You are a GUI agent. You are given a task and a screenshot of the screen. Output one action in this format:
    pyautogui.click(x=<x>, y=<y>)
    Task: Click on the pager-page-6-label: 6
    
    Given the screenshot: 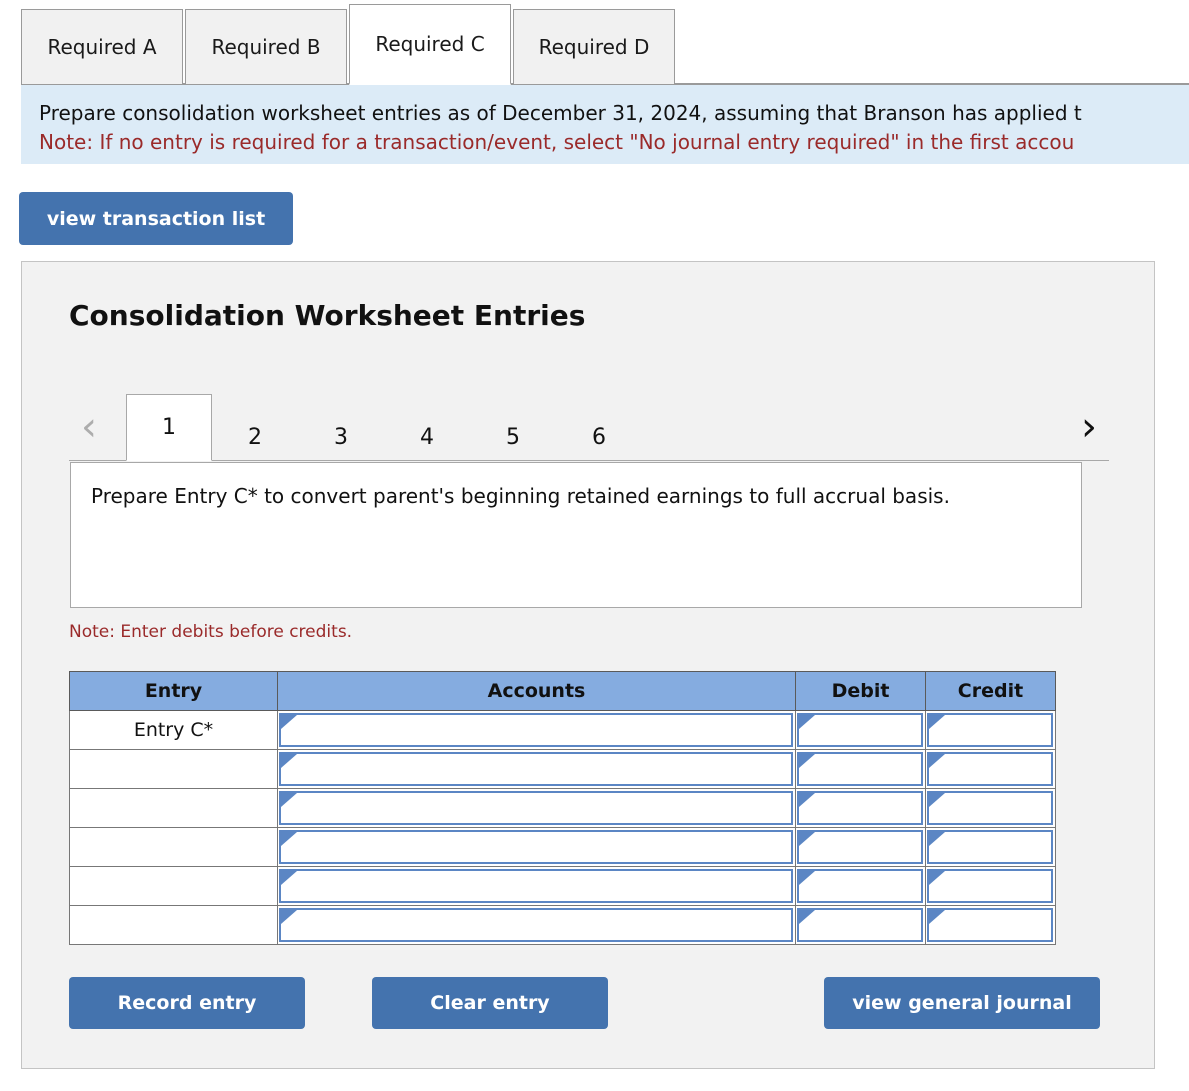 What is the action you would take?
    pyautogui.click(x=599, y=437)
    